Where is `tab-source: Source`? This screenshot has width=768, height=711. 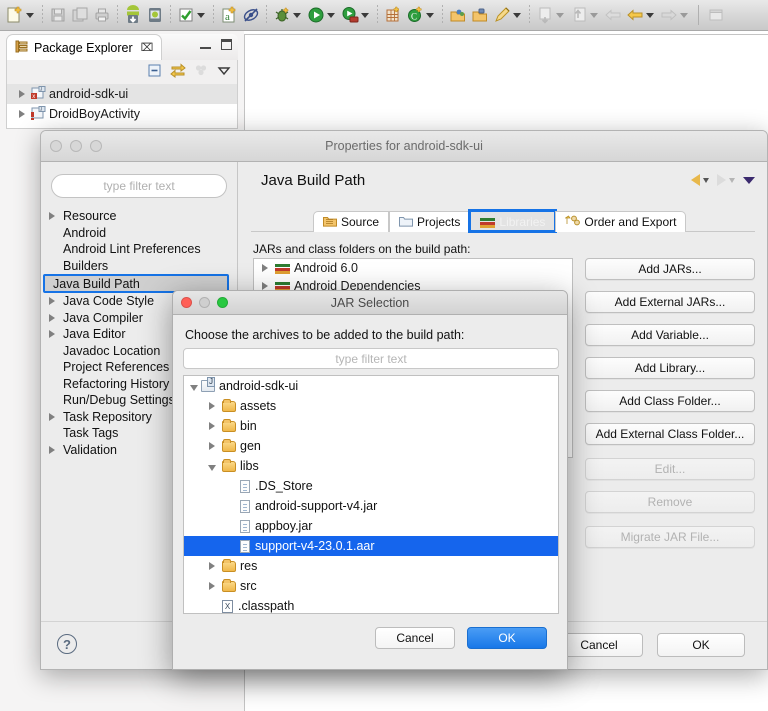
tab-source: Source is located at coordinates (351, 221).